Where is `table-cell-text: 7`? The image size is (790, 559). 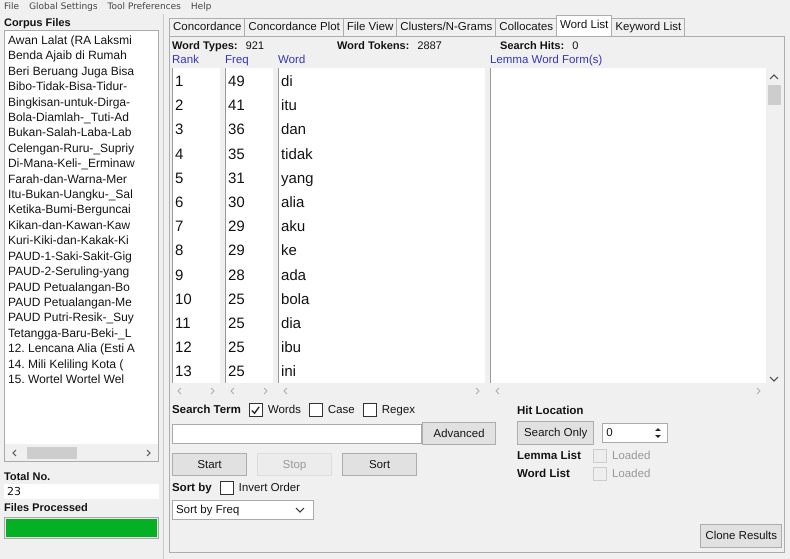 table-cell-text: 7 is located at coordinates (179, 227).